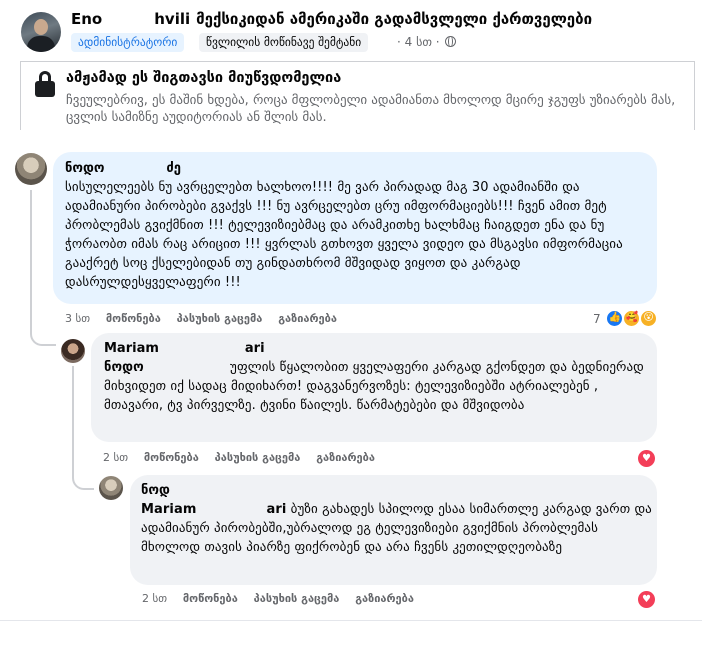  I want to click on avatar-head, so click(41, 27).